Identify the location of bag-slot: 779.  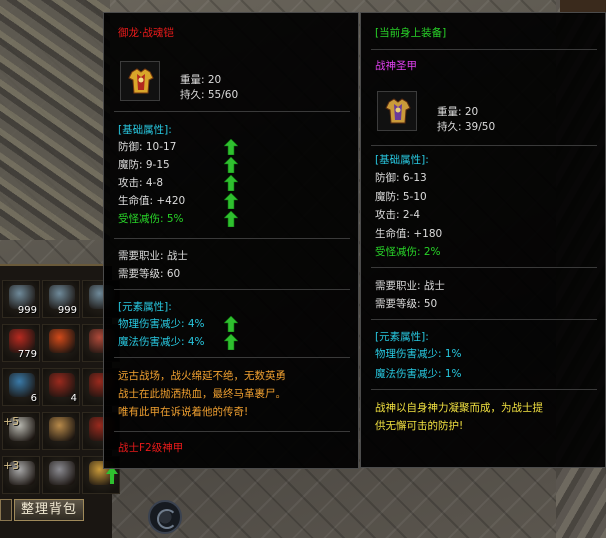
(21, 343).